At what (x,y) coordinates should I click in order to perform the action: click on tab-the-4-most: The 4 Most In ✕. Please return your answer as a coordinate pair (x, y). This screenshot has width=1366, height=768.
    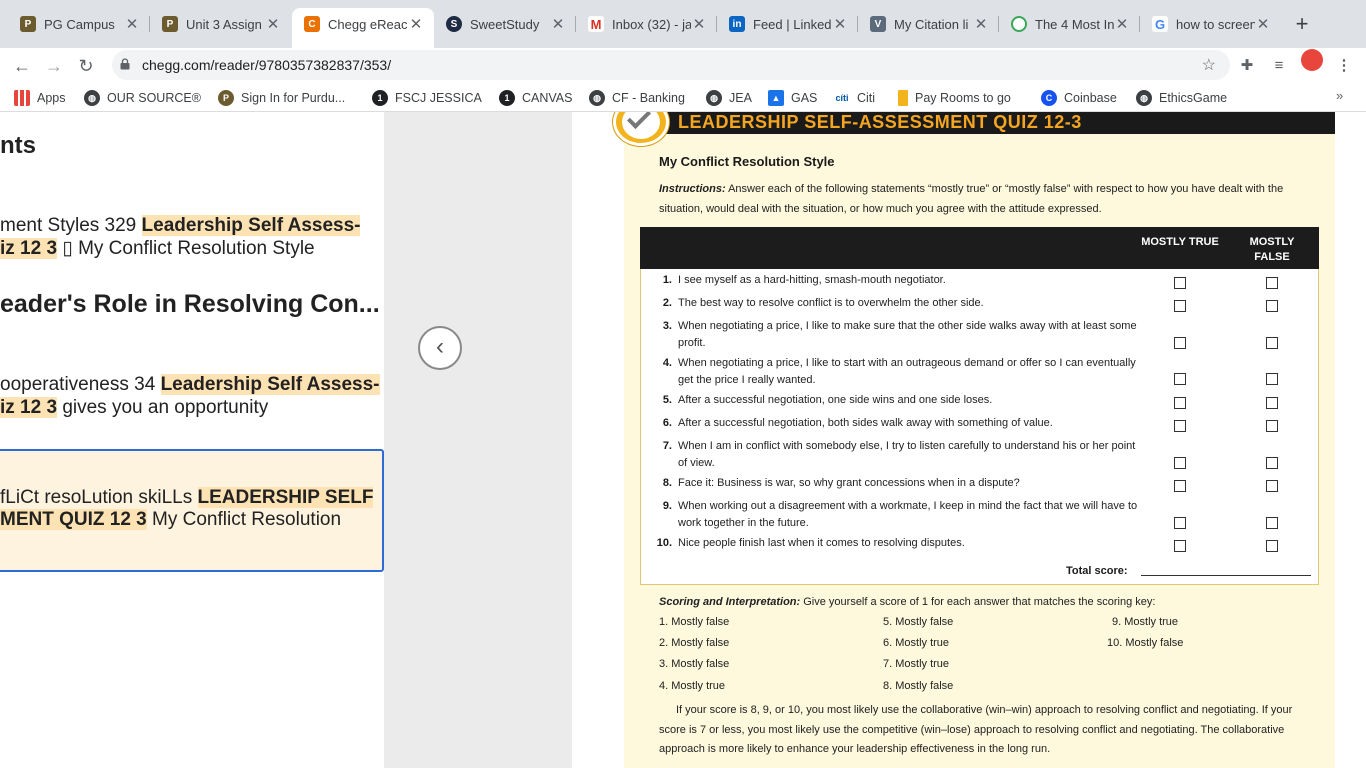
    Looking at the image, I should click on (1069, 24).